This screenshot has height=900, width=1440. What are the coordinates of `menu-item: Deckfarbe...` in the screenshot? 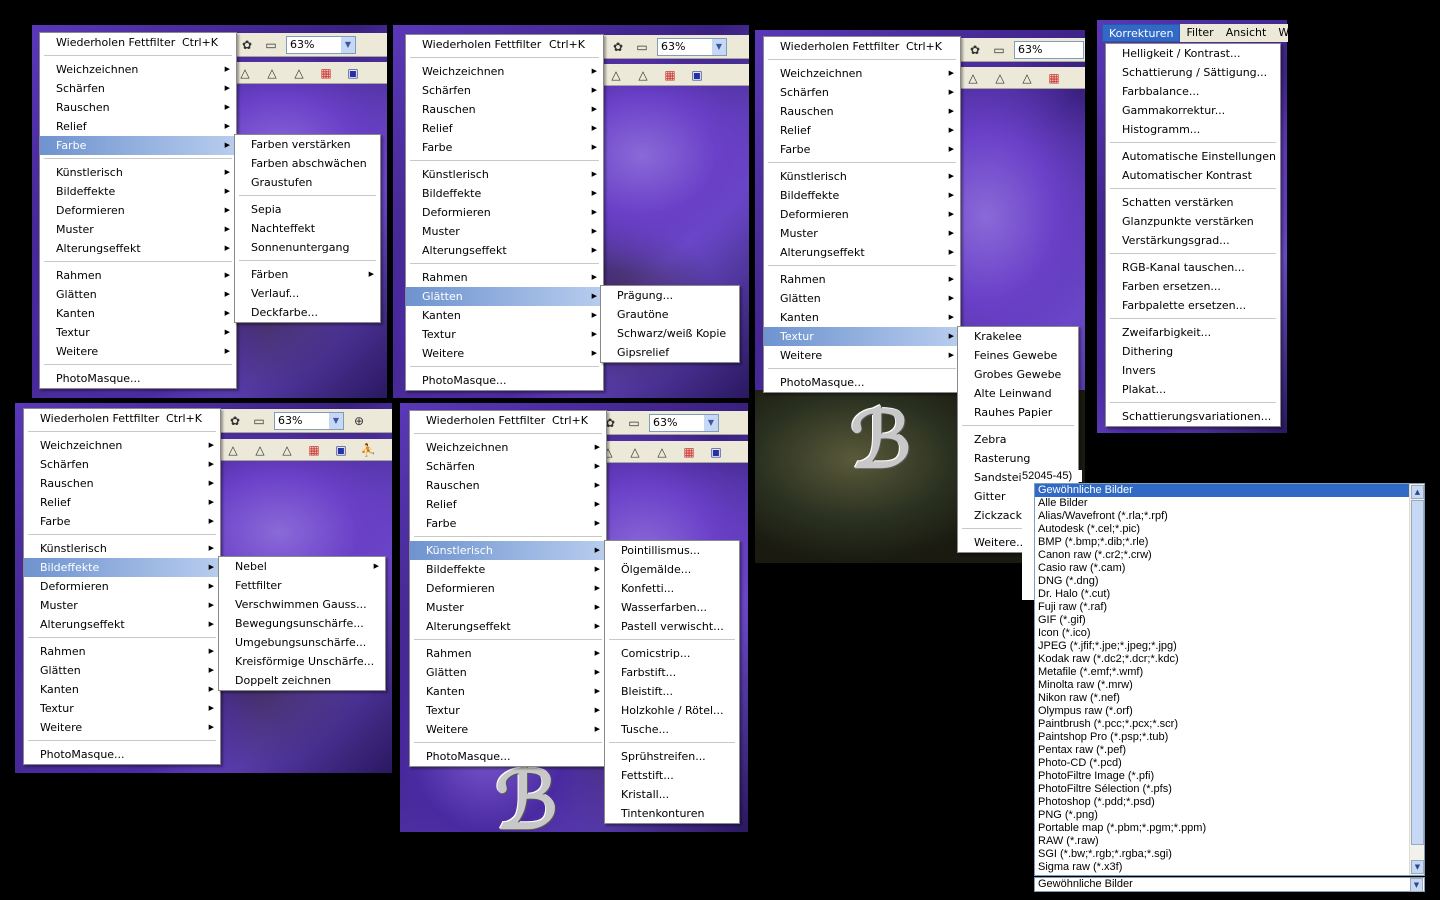 It's located at (307, 312).